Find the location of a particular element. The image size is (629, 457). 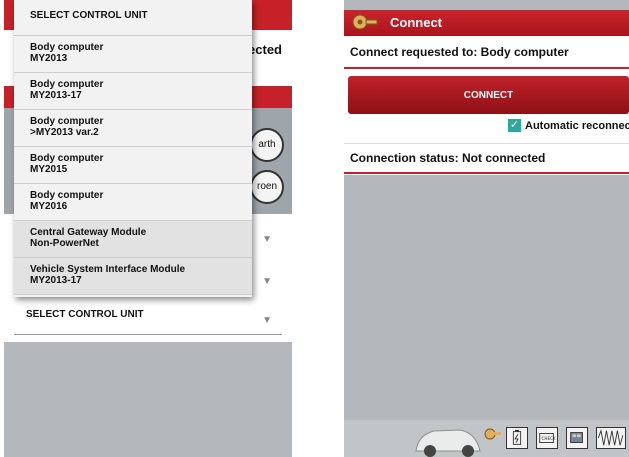

menu-item: Body computer >MY2013 var.2 is located at coordinates (133, 128).